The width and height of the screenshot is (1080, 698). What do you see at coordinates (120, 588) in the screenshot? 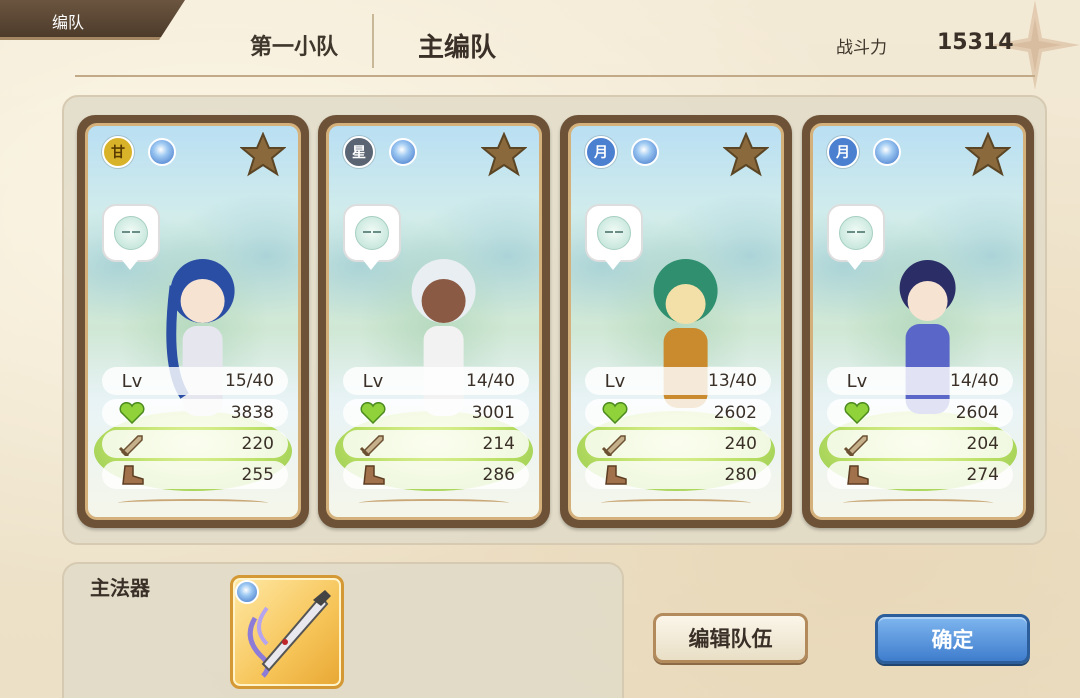
I see `artifact-label: 主法器` at bounding box center [120, 588].